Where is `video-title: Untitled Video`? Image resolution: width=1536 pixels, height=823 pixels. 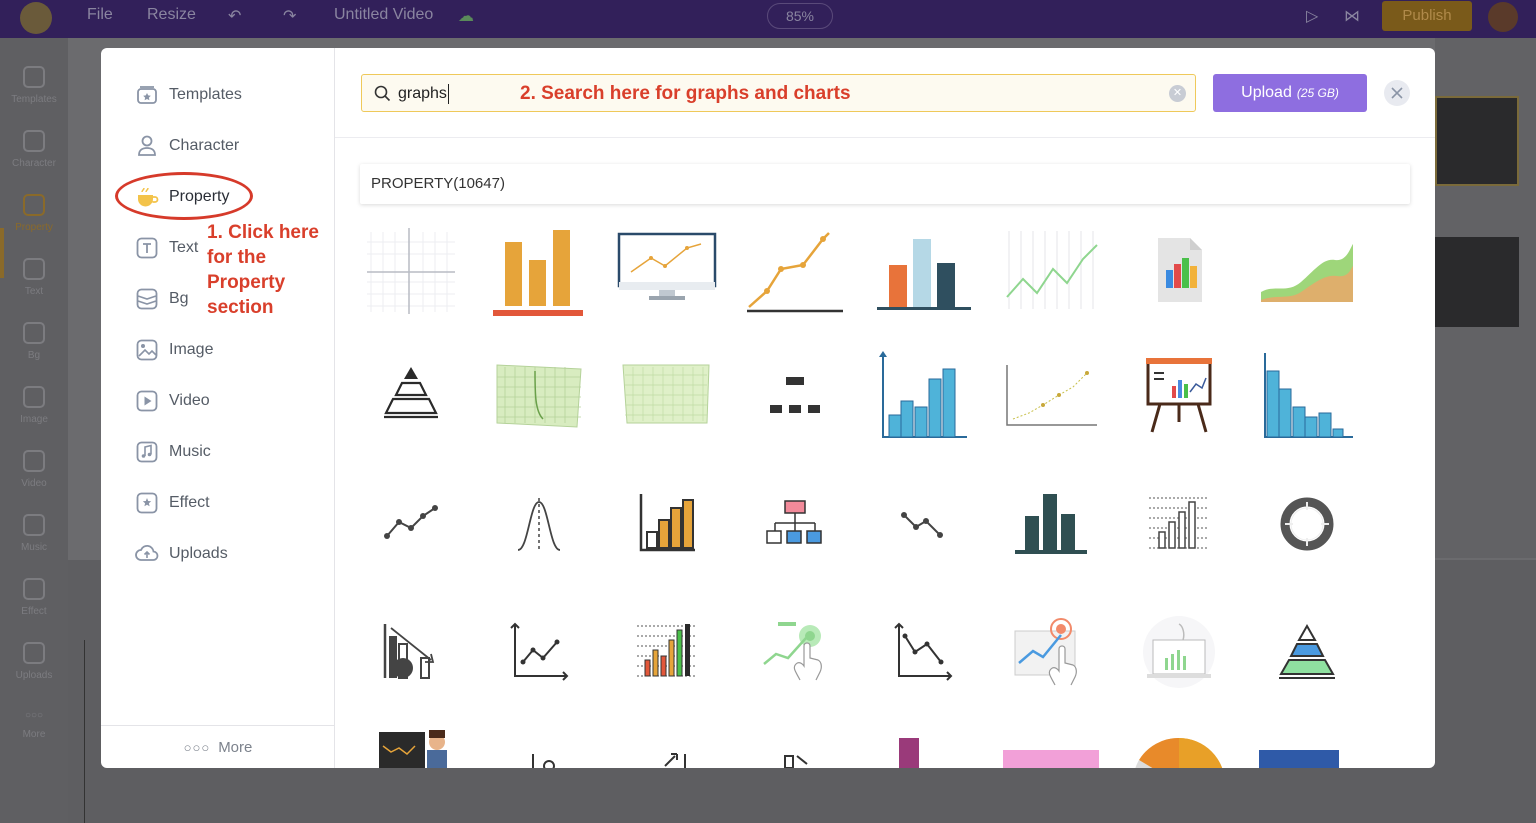 video-title: Untitled Video is located at coordinates (383, 15).